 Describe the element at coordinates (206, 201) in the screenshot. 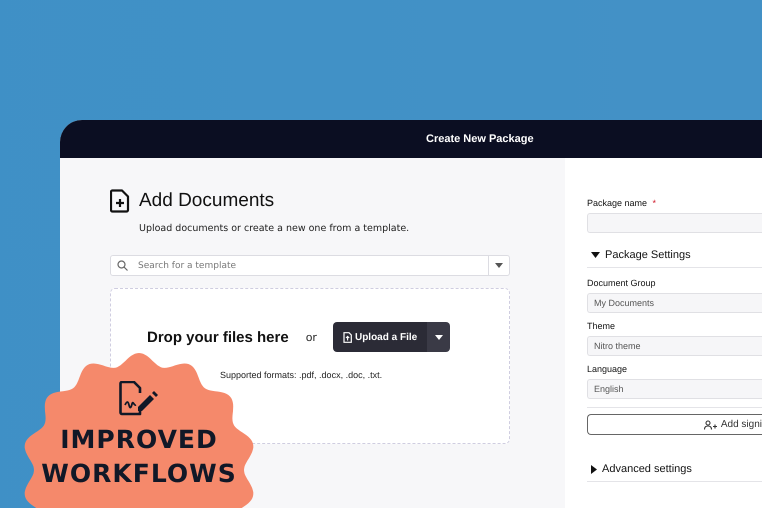

I see `section-title: Add Documents` at that location.